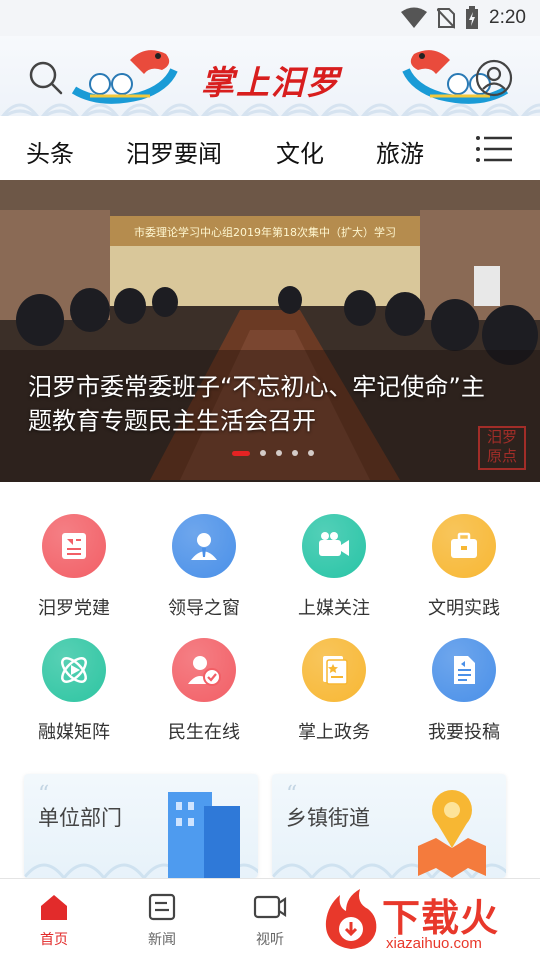  I want to click on menu-list-icon, so click(494, 149).